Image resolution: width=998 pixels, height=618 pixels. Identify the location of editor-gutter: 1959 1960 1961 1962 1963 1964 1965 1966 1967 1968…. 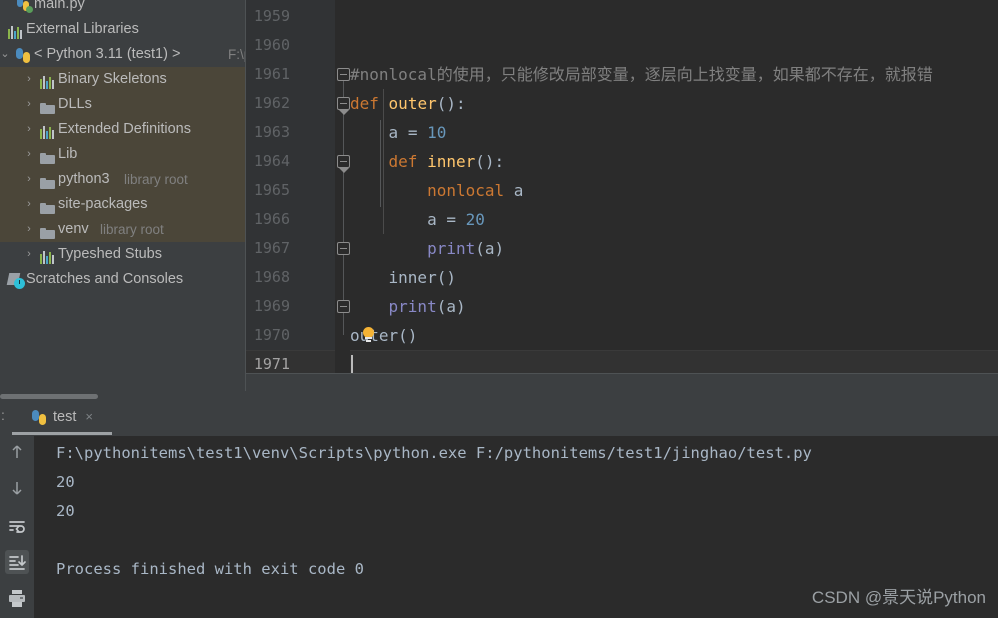
(313, 195).